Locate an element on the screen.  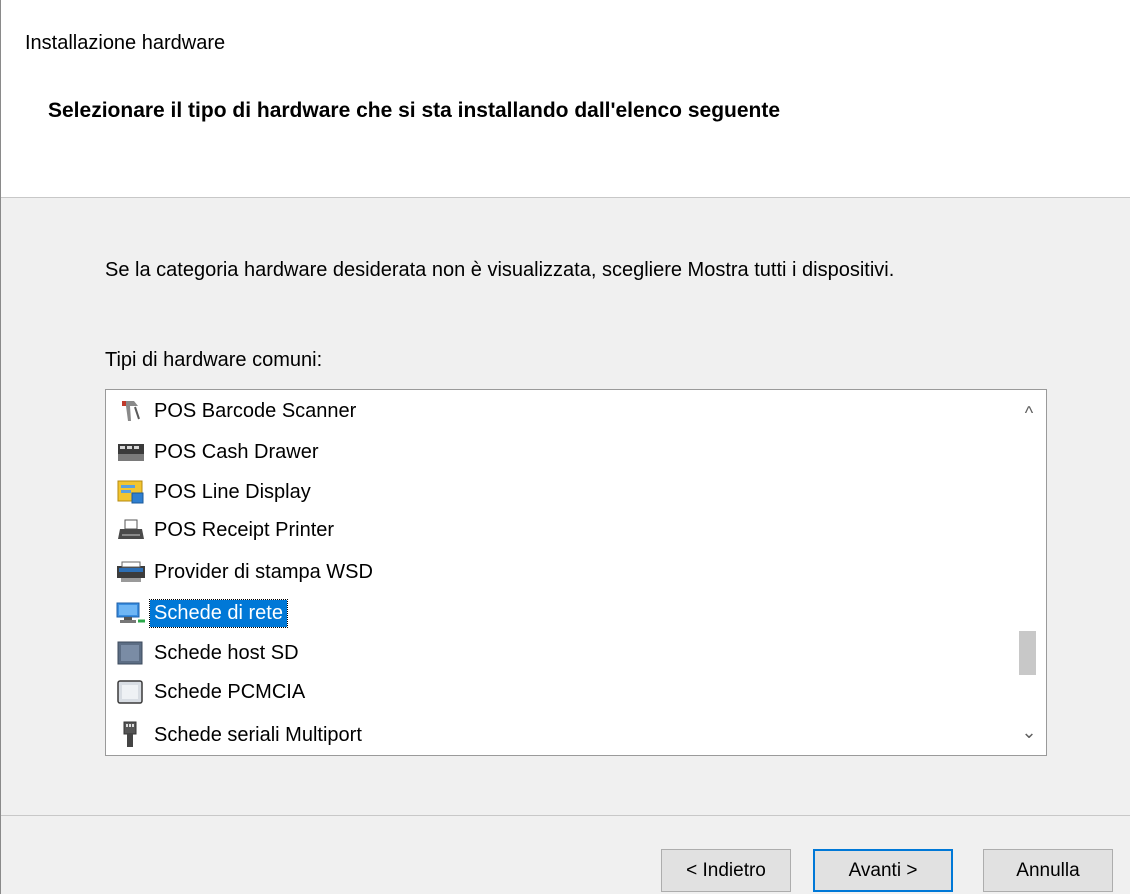
scrollbar-thumb is located at coordinates (1027, 653).